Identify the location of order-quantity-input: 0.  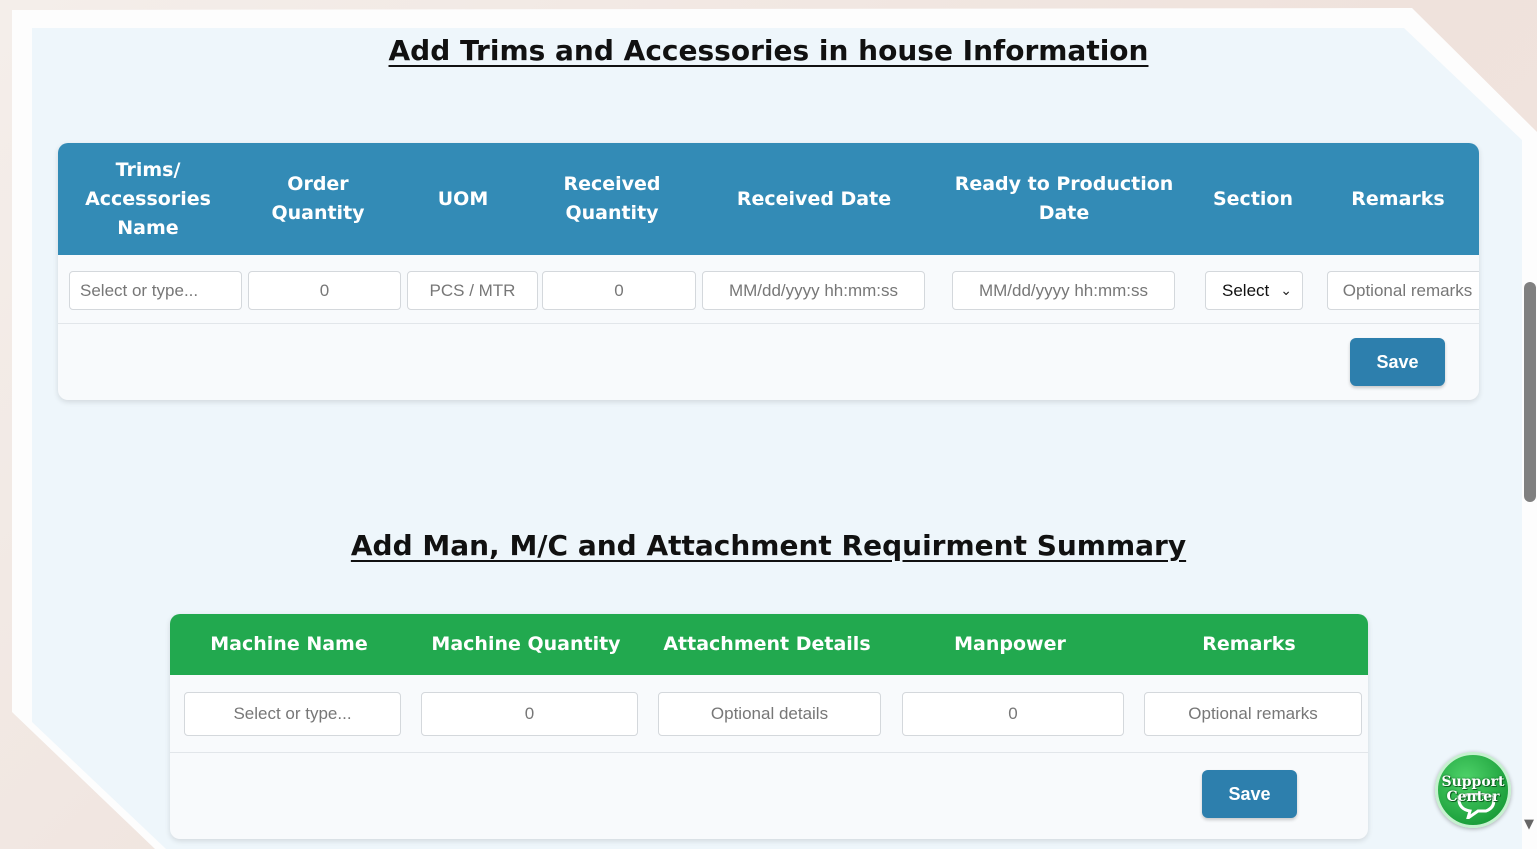
(324, 290).